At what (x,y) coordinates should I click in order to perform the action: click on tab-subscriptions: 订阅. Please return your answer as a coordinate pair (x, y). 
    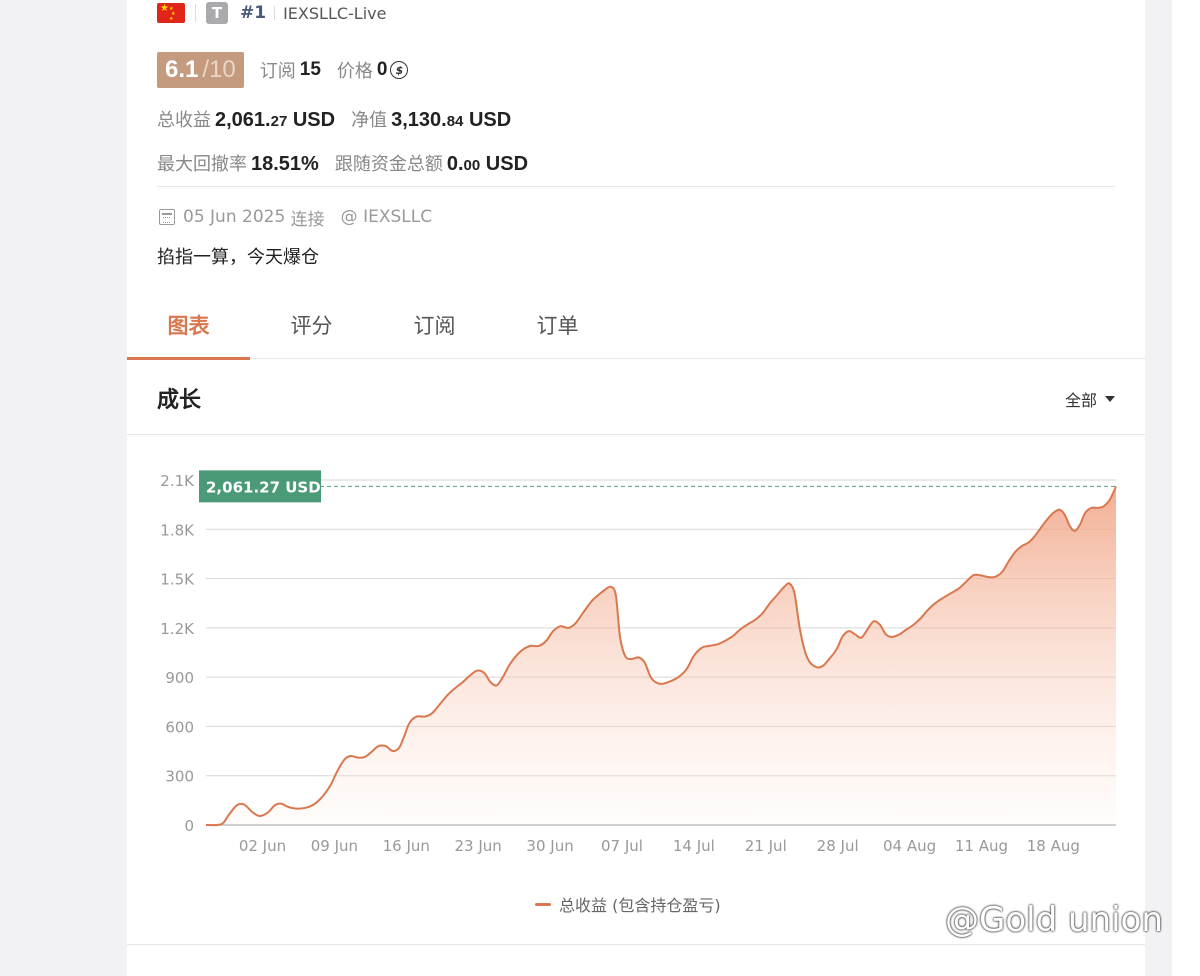
    Looking at the image, I should click on (434, 324).